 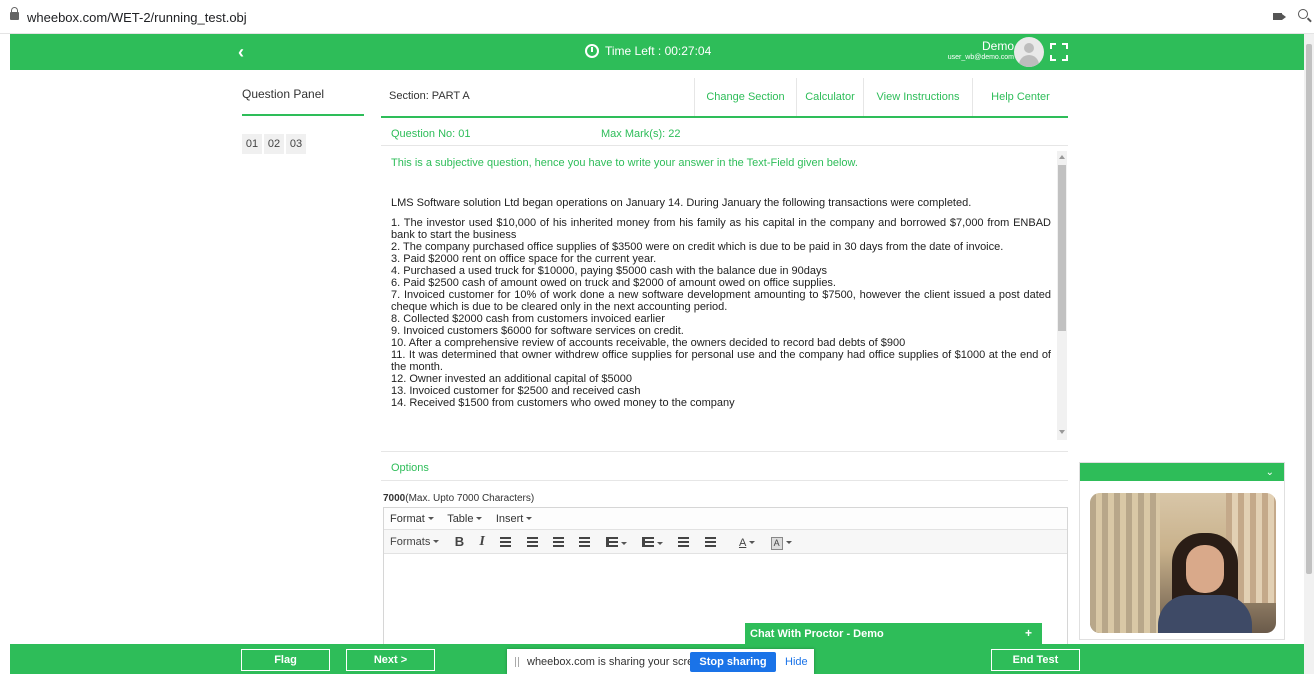 I want to click on insert-menu: Insert, so click(x=514, y=519).